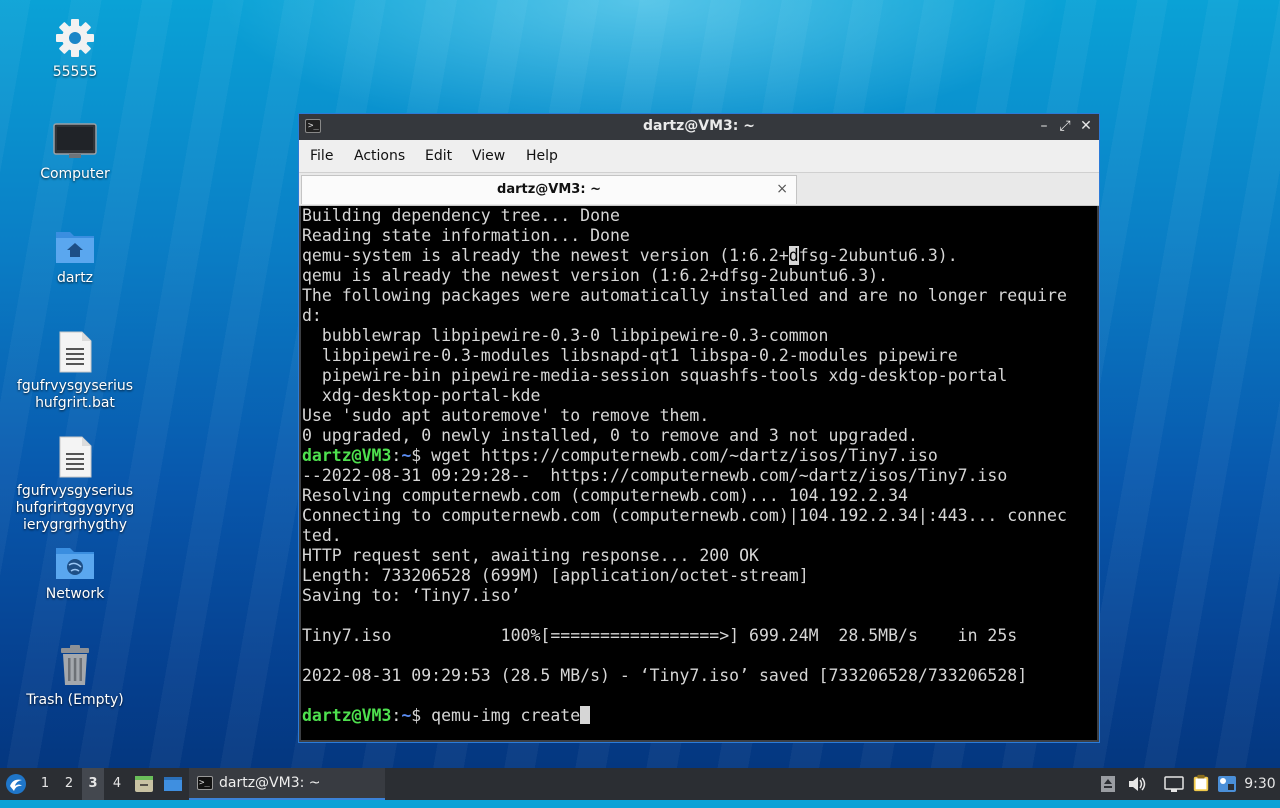  Describe the element at coordinates (75, 563) in the screenshot. I see `network-folder-icon` at that location.